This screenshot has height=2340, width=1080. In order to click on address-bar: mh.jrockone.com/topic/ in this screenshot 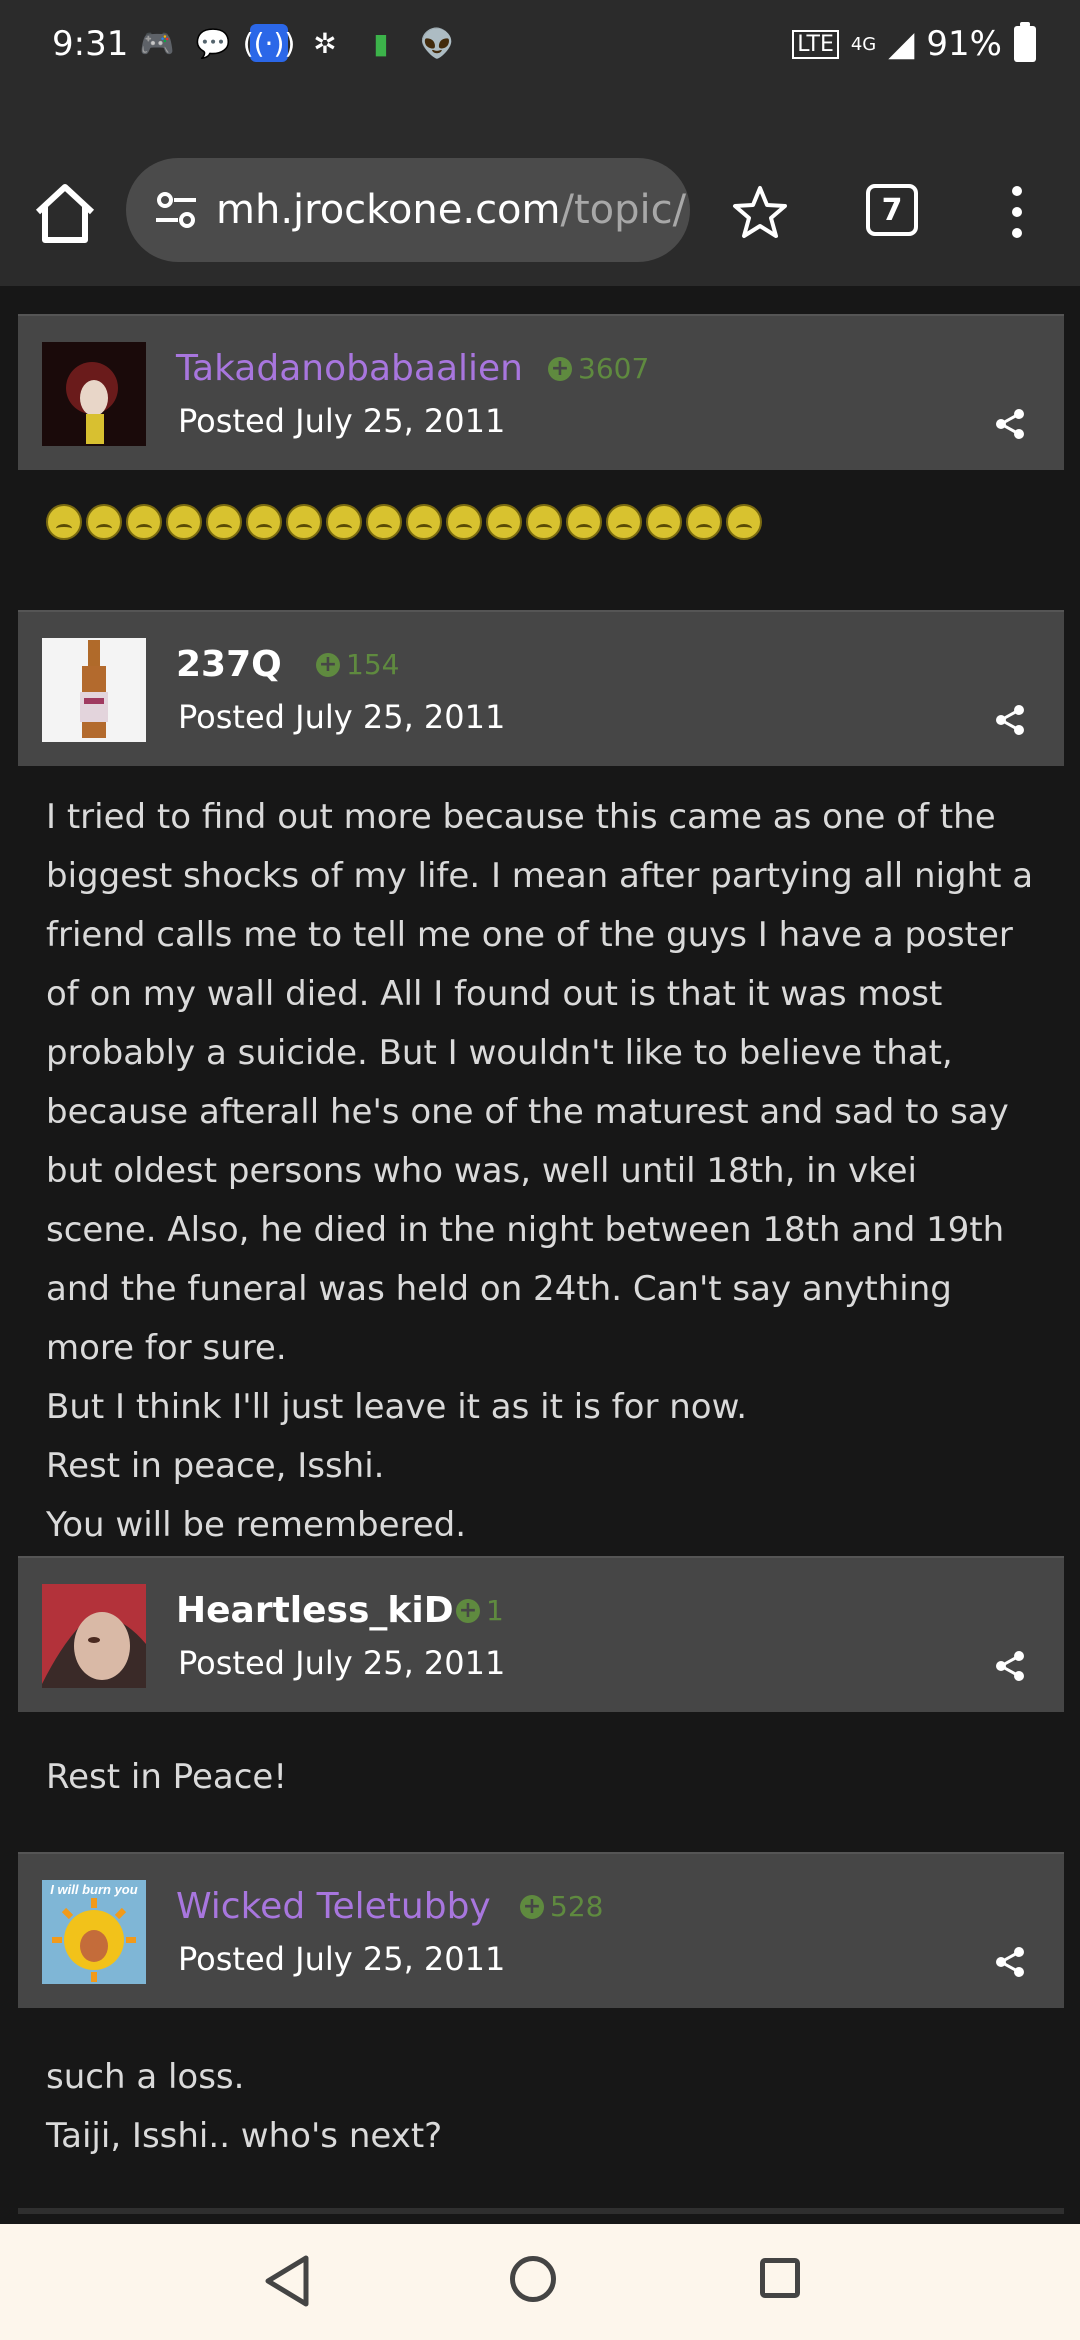, I will do `click(408, 210)`.